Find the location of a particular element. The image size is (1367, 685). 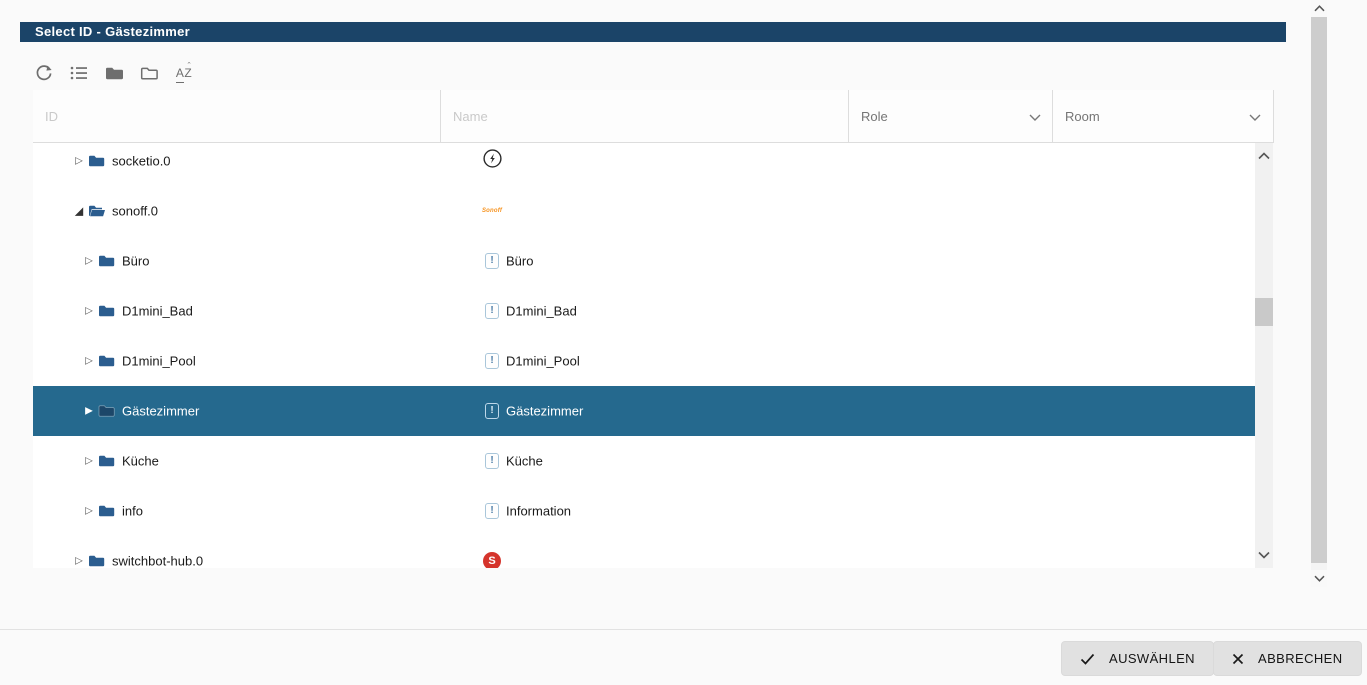

cancel-button: ABBRECHEN is located at coordinates (1287, 658).